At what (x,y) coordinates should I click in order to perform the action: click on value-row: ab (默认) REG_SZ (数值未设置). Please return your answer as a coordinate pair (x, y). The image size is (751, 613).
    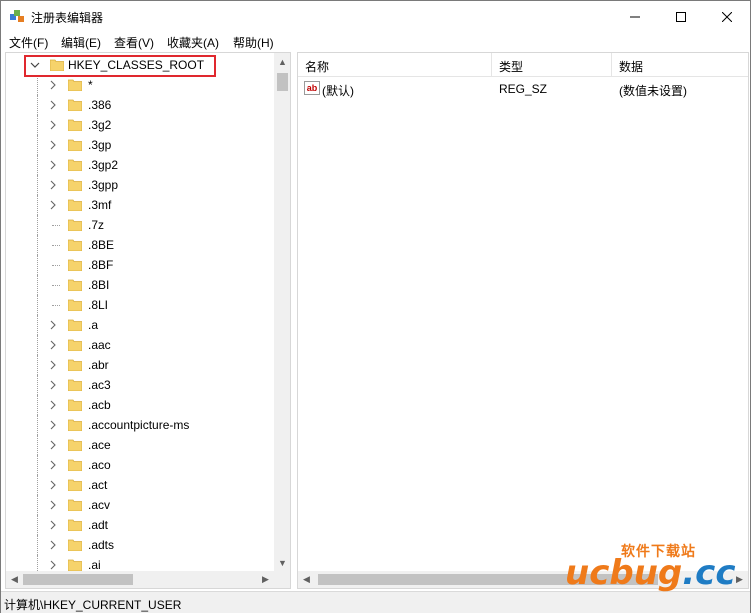
    Looking at the image, I should click on (523, 89).